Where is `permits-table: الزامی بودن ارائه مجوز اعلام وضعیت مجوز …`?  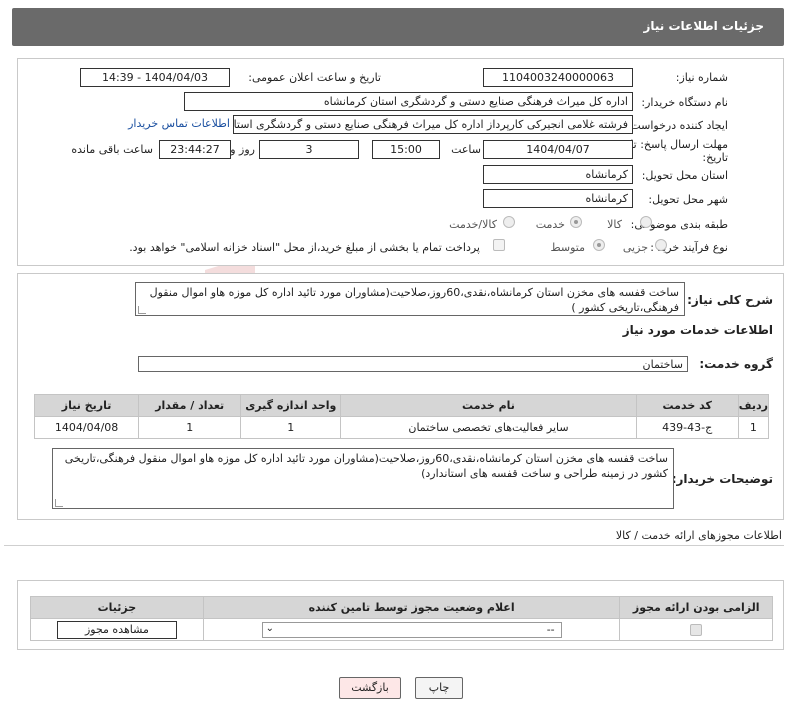
permits-table: الزامی بودن ارائه مجوز اعلام وضعیت مجوز … is located at coordinates (401, 618).